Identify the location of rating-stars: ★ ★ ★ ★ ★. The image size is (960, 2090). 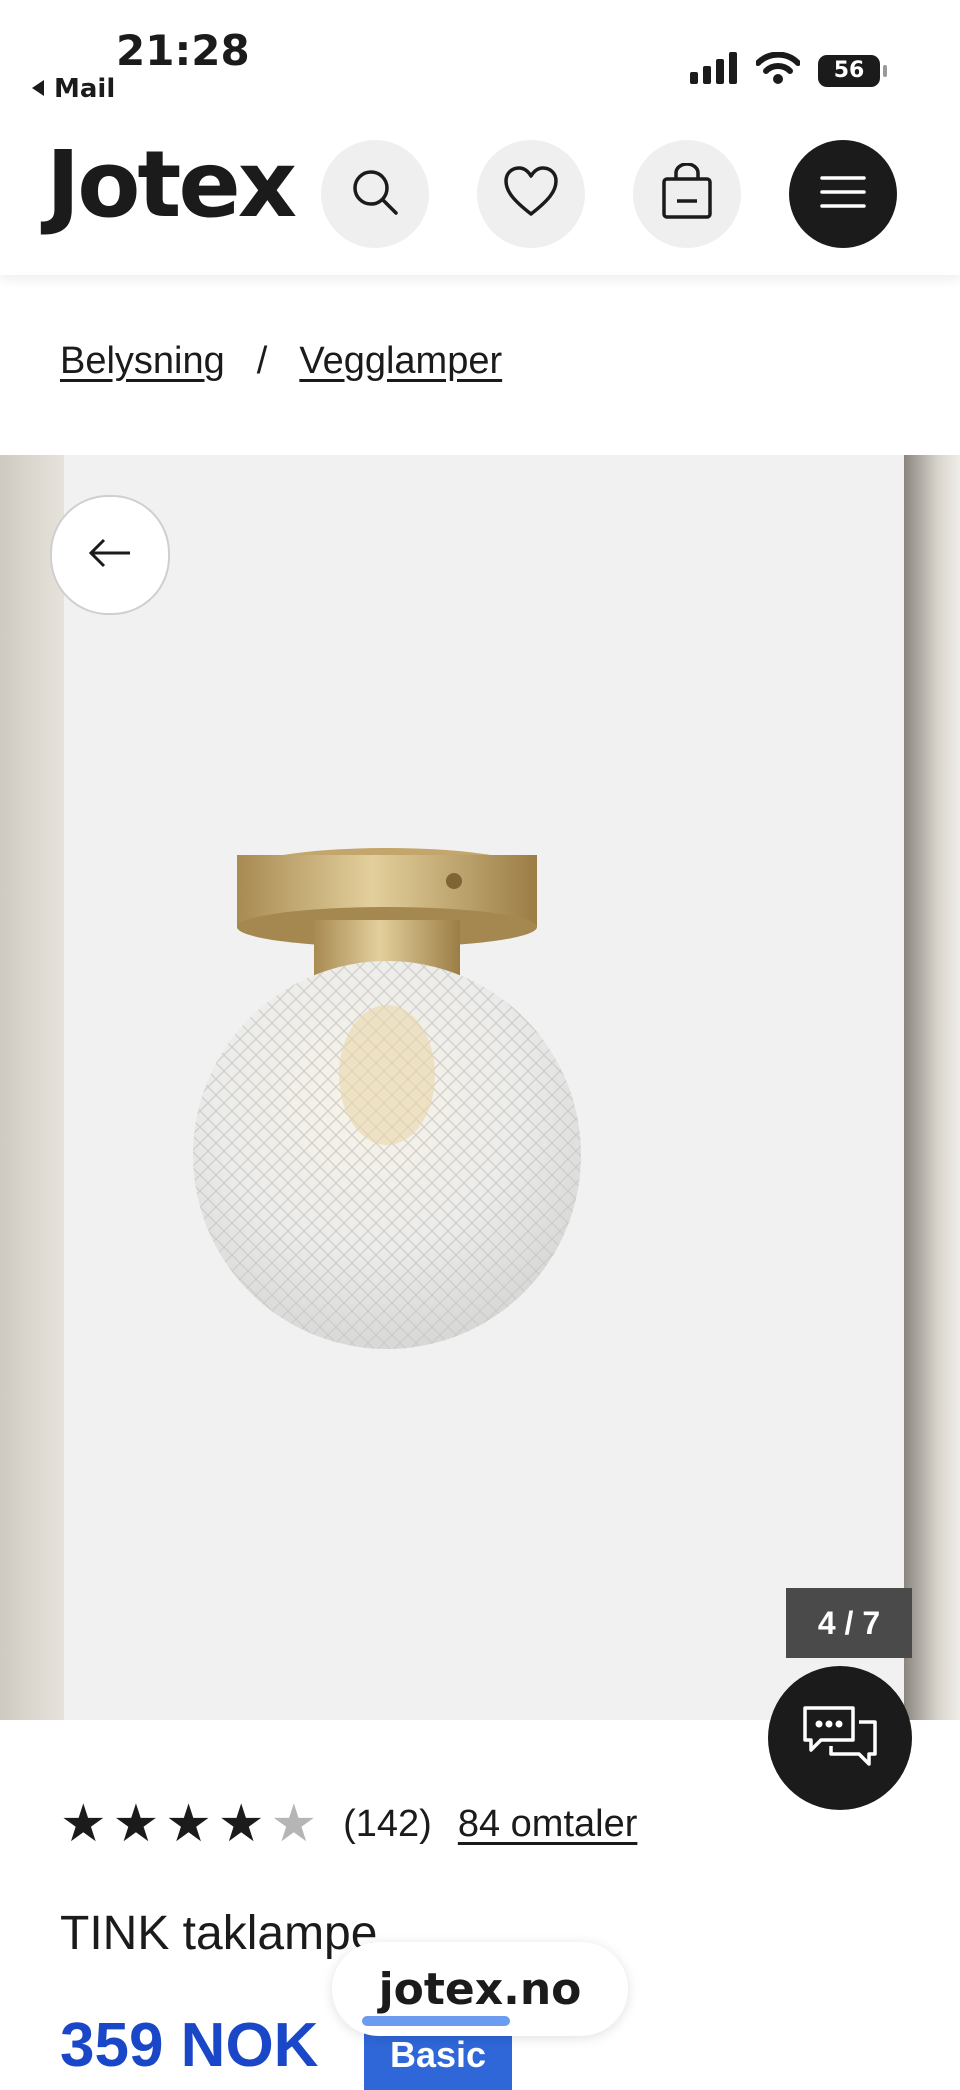
(188, 1824).